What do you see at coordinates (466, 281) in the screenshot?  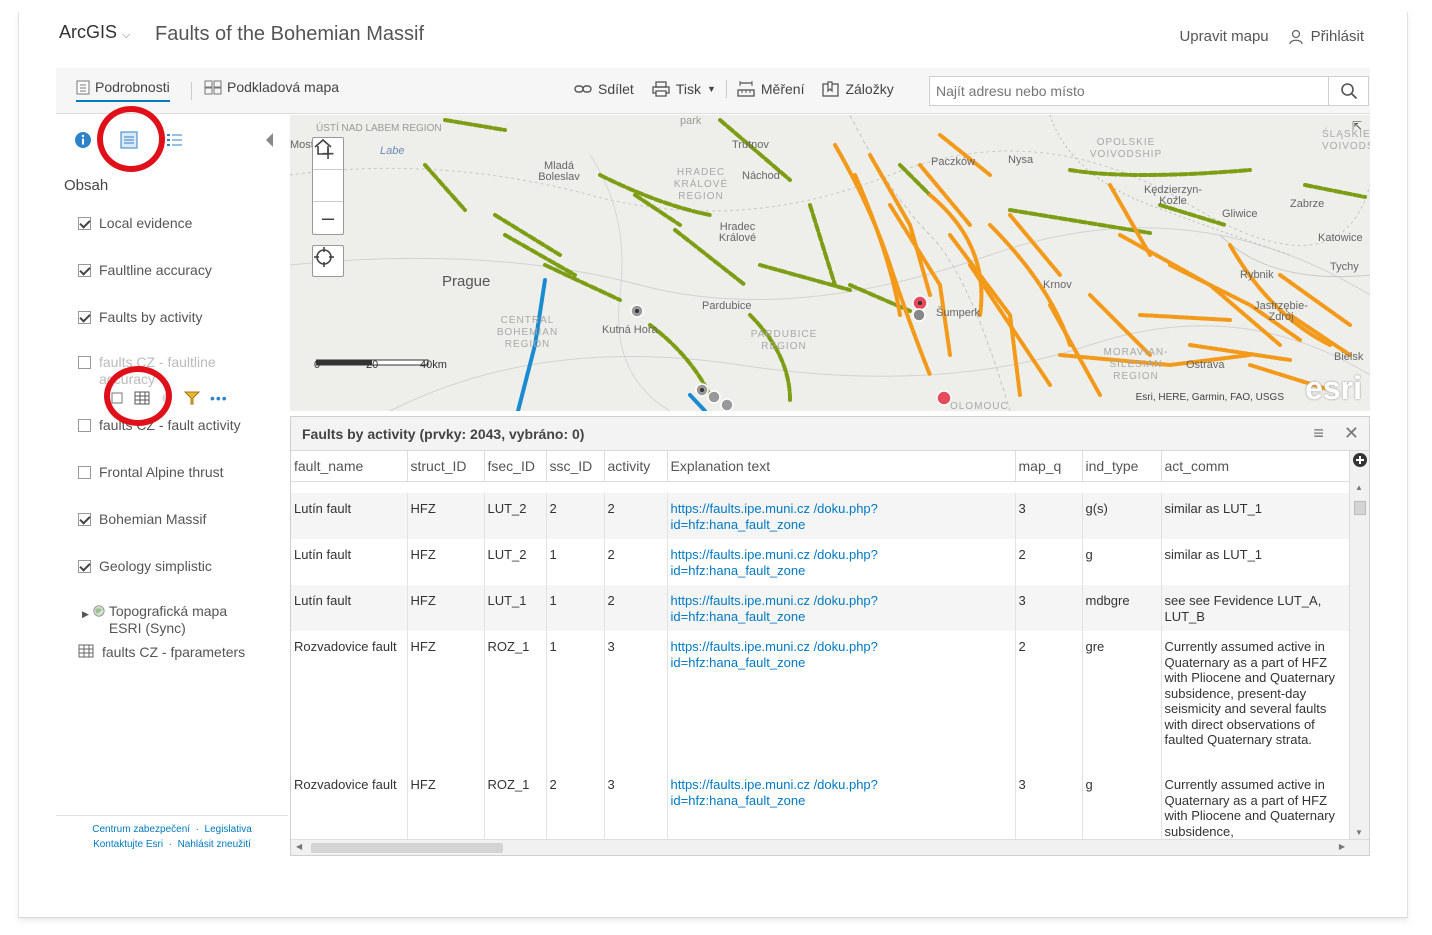 I see `map-label: Prague` at bounding box center [466, 281].